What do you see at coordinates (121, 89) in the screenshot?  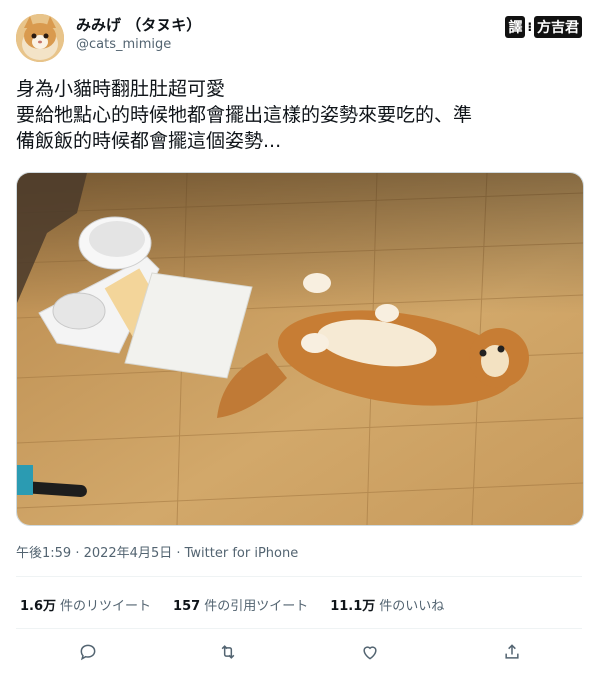 I see `tweet-line: 身為小貓時翻肚肚超可愛` at bounding box center [121, 89].